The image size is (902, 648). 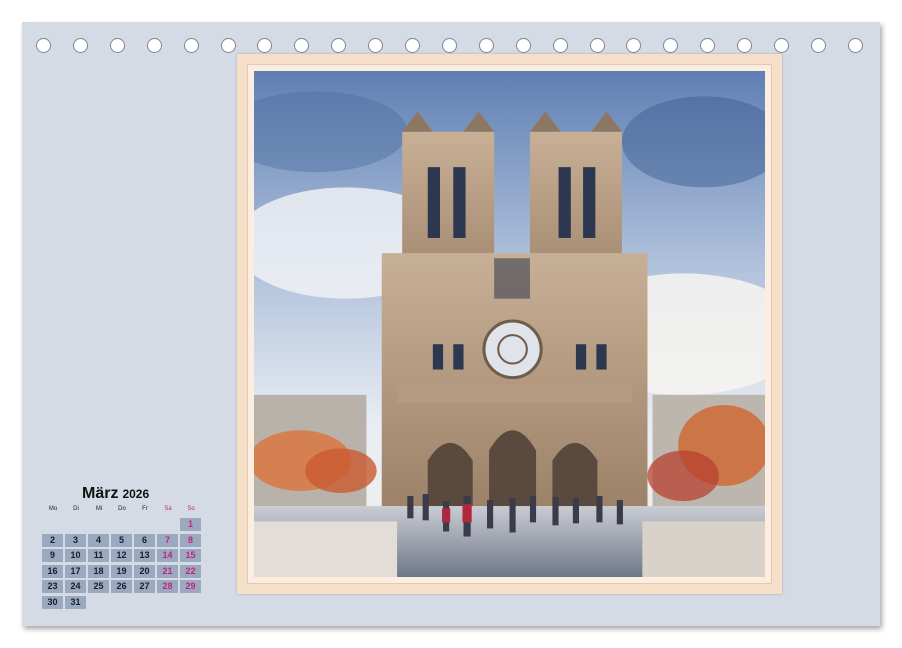 I want to click on day-cell: 11, so click(x=98, y=555).